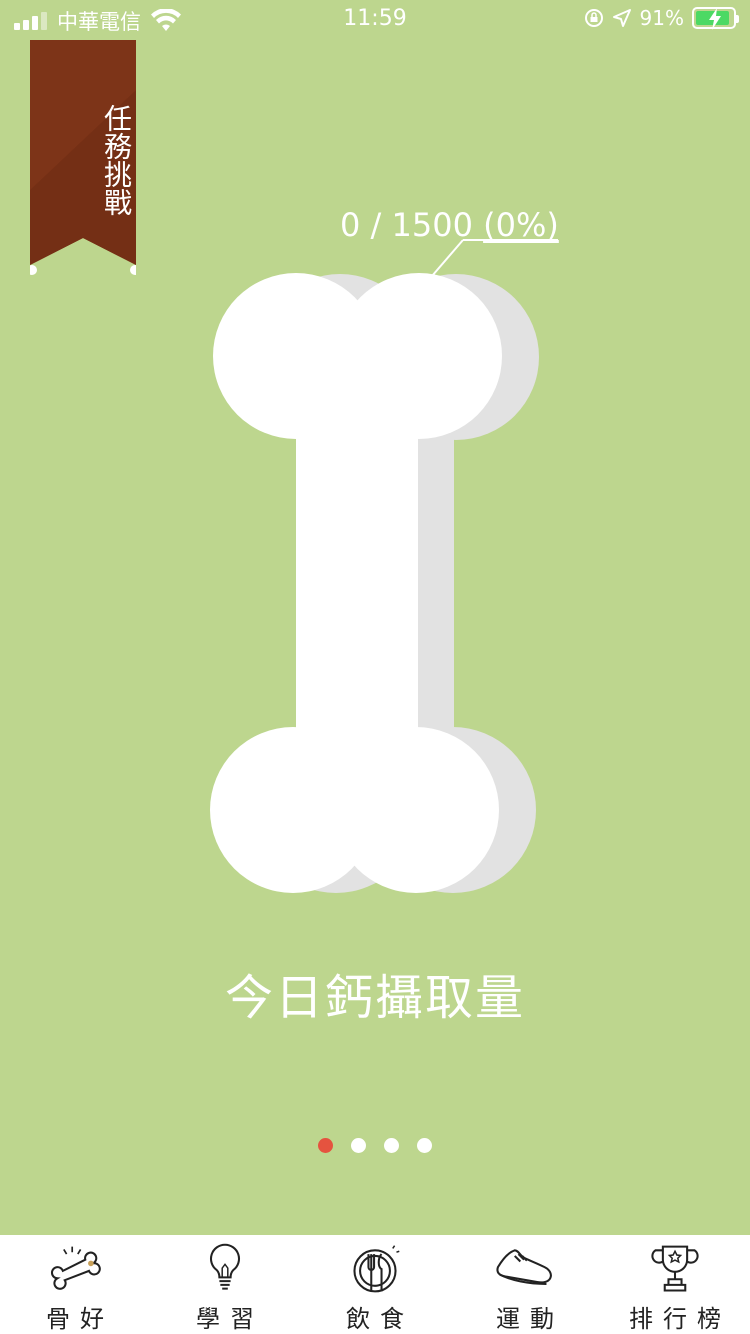 Image resolution: width=750 pixels, height=1334 pixels. I want to click on tab-label-leaderboard: 排行榜, so click(680, 1319).